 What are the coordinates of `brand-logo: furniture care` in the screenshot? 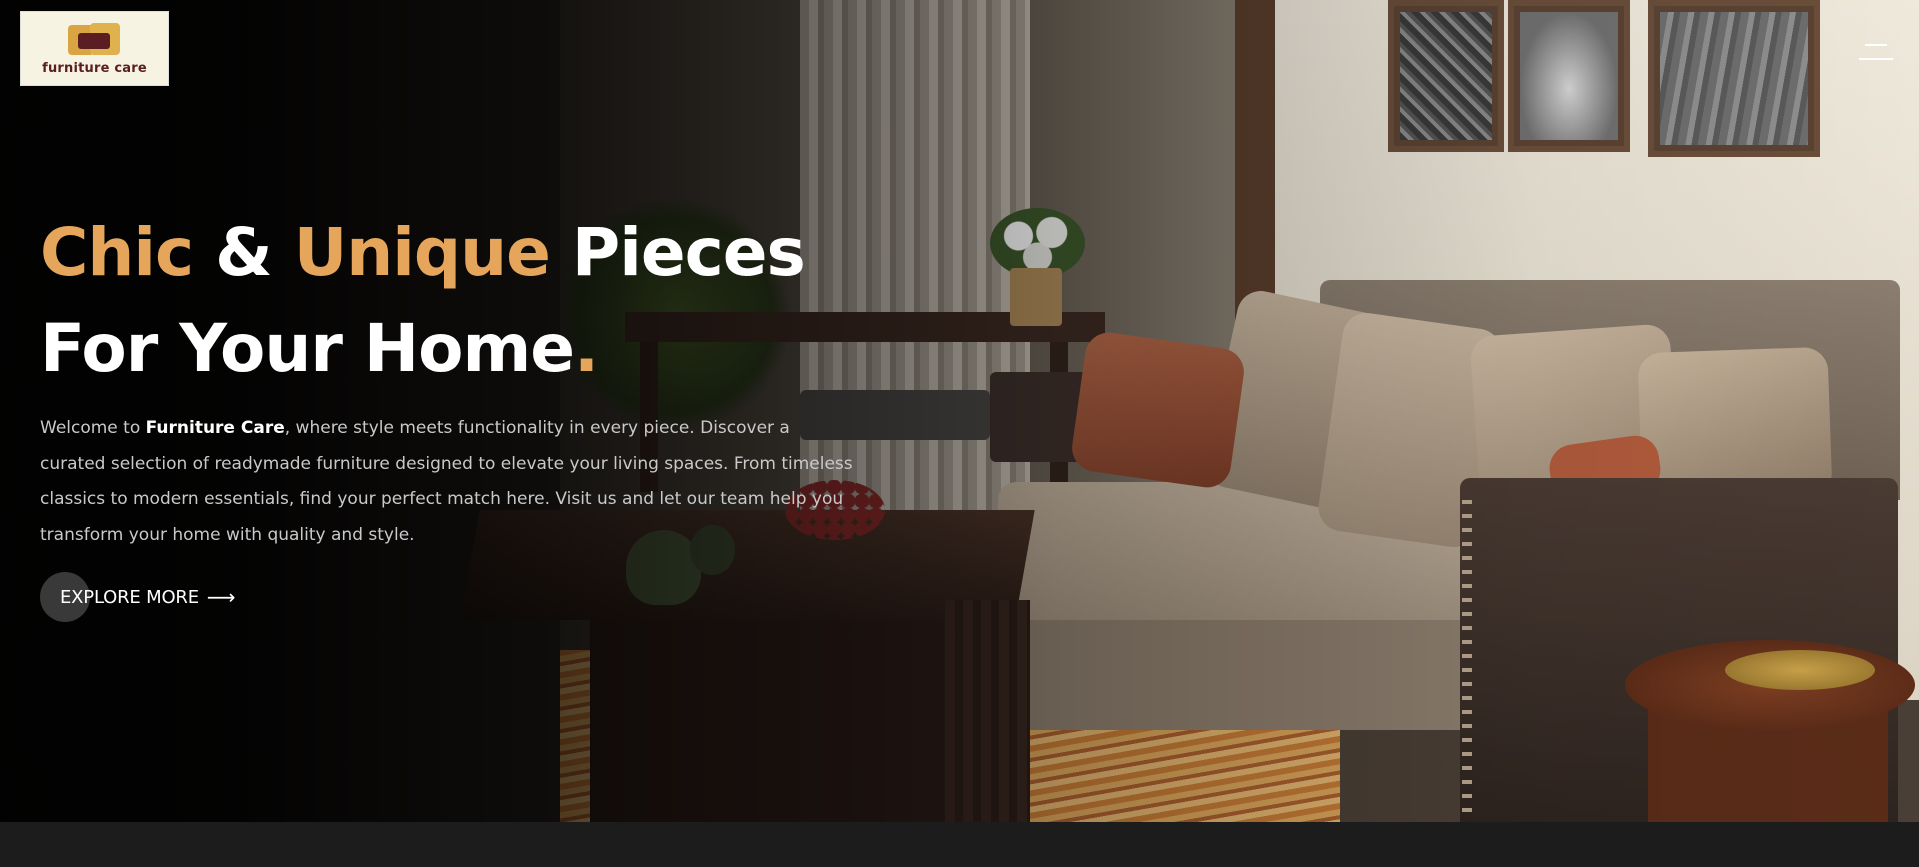 It's located at (94, 48).